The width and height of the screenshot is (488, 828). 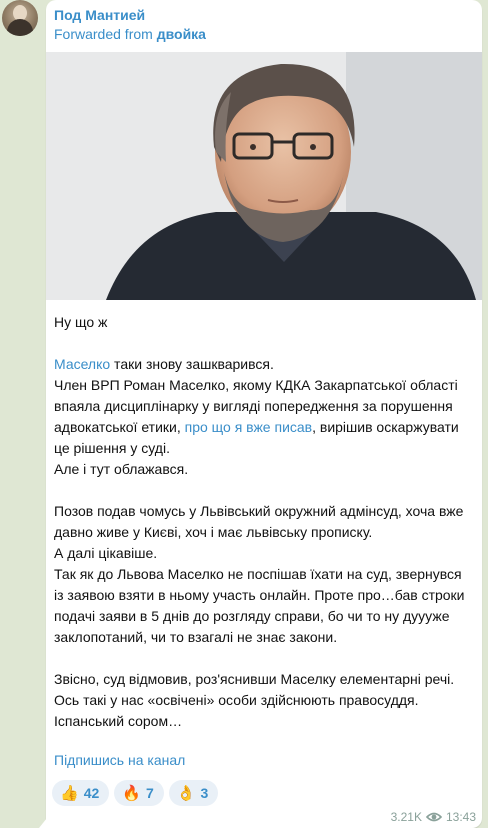 What do you see at coordinates (20, 18) in the screenshot?
I see `channel-avatar` at bounding box center [20, 18].